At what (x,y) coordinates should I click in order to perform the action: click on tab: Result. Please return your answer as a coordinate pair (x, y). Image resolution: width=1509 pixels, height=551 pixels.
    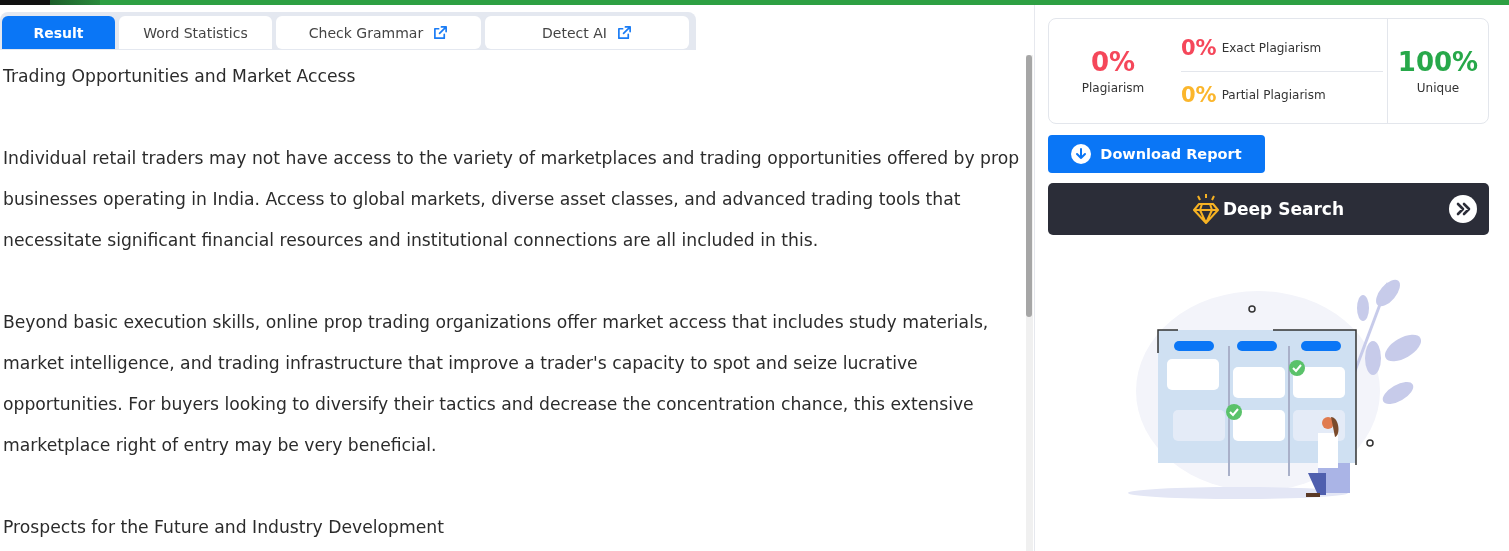
    Looking at the image, I should click on (58, 32).